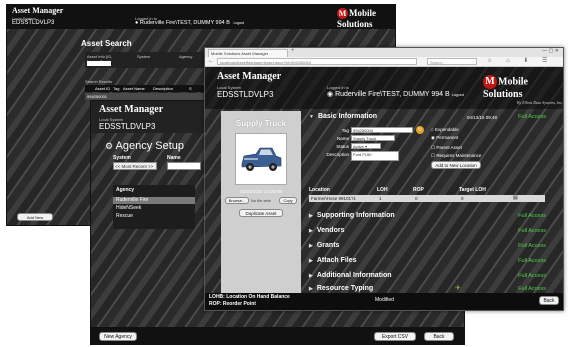 This screenshot has width=568, height=347. Describe the element at coordinates (343, 116) in the screenshot. I see `section-basic-information: ▼ Basic Information` at that location.